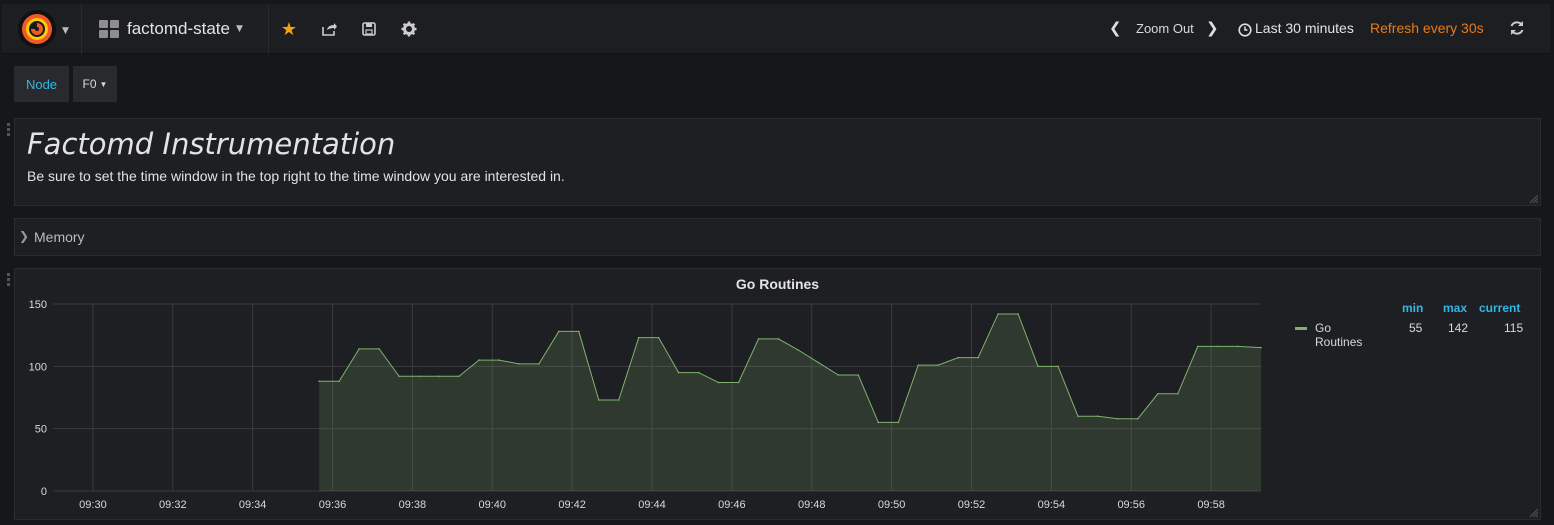 Image resolution: width=1554 pixels, height=525 pixels. Describe the element at coordinates (1455, 308) in the screenshot. I see `legend-header-max: max` at that location.